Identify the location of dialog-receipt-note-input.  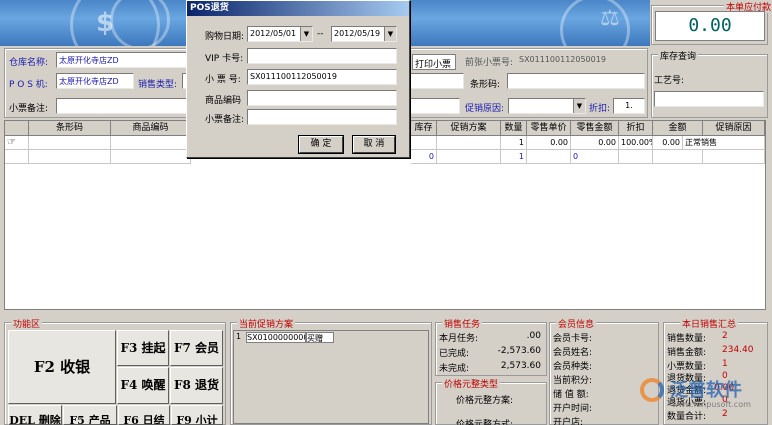
(322, 117).